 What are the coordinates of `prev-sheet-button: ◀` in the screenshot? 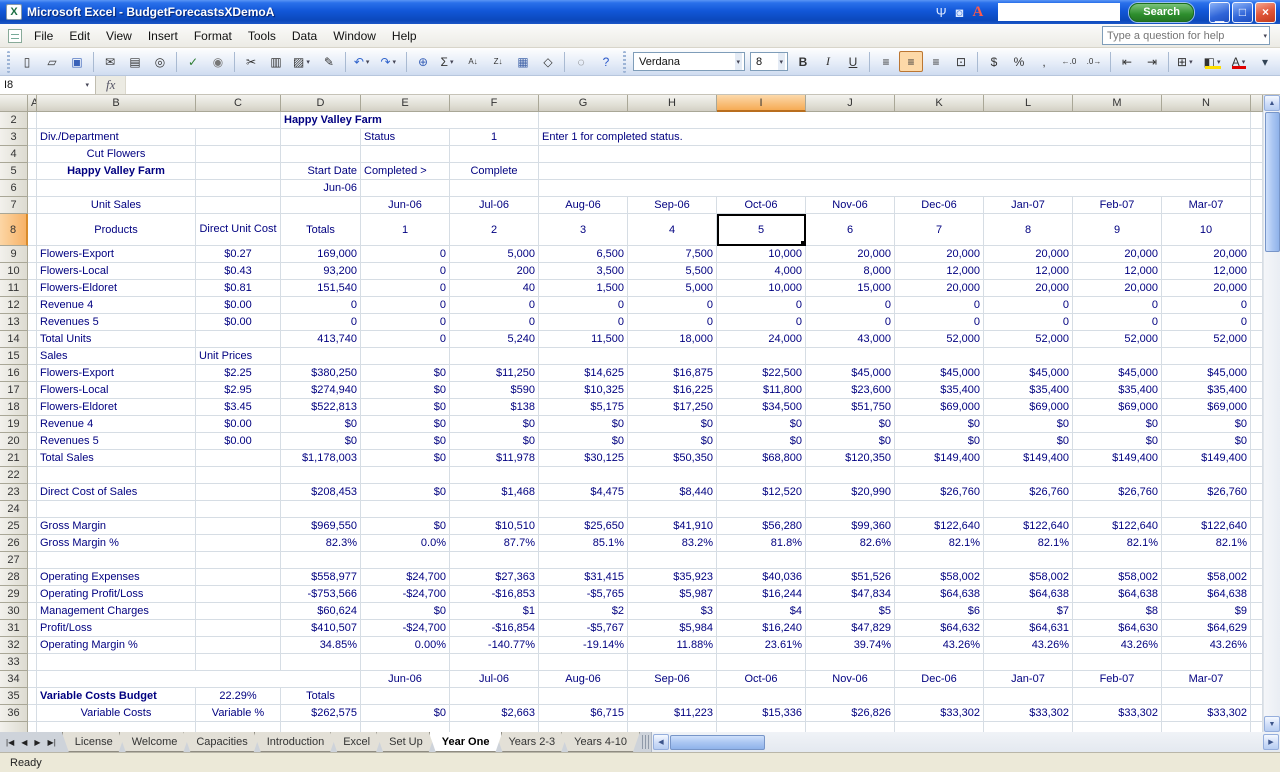 It's located at (24, 742).